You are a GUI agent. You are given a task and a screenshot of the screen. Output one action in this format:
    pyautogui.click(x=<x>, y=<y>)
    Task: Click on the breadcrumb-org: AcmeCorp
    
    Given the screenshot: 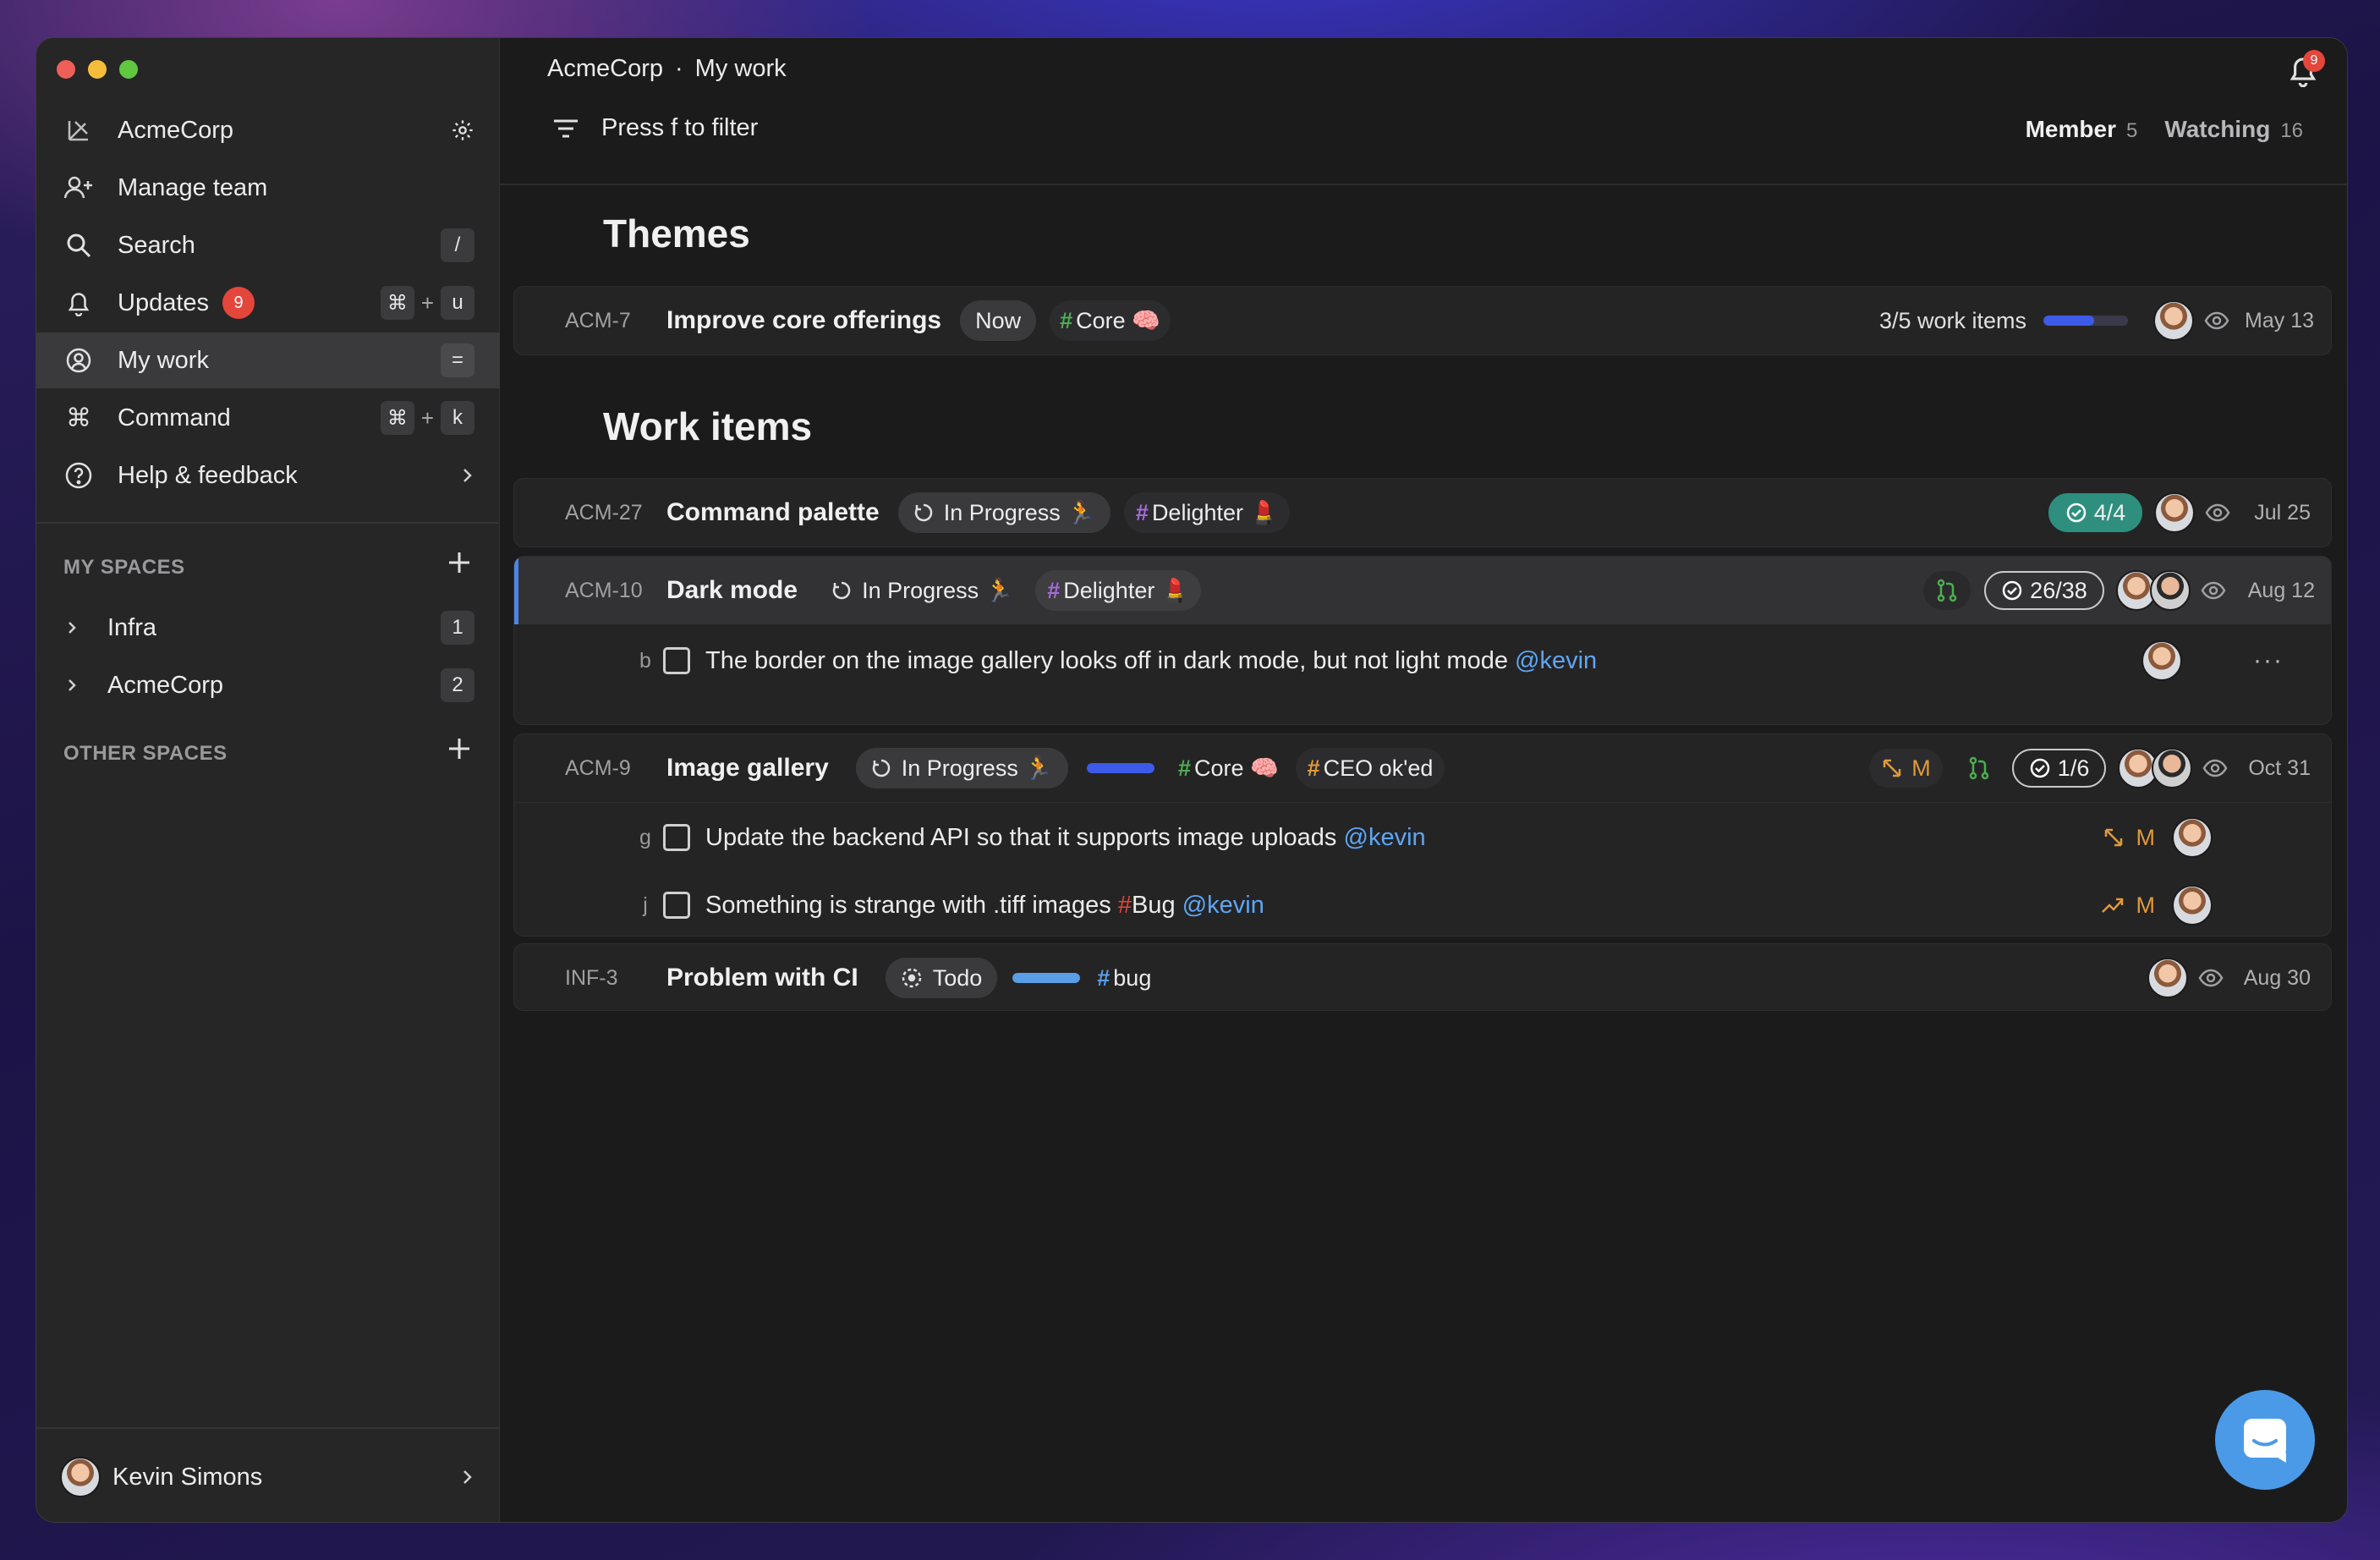 What is the action you would take?
    pyautogui.click(x=605, y=69)
    